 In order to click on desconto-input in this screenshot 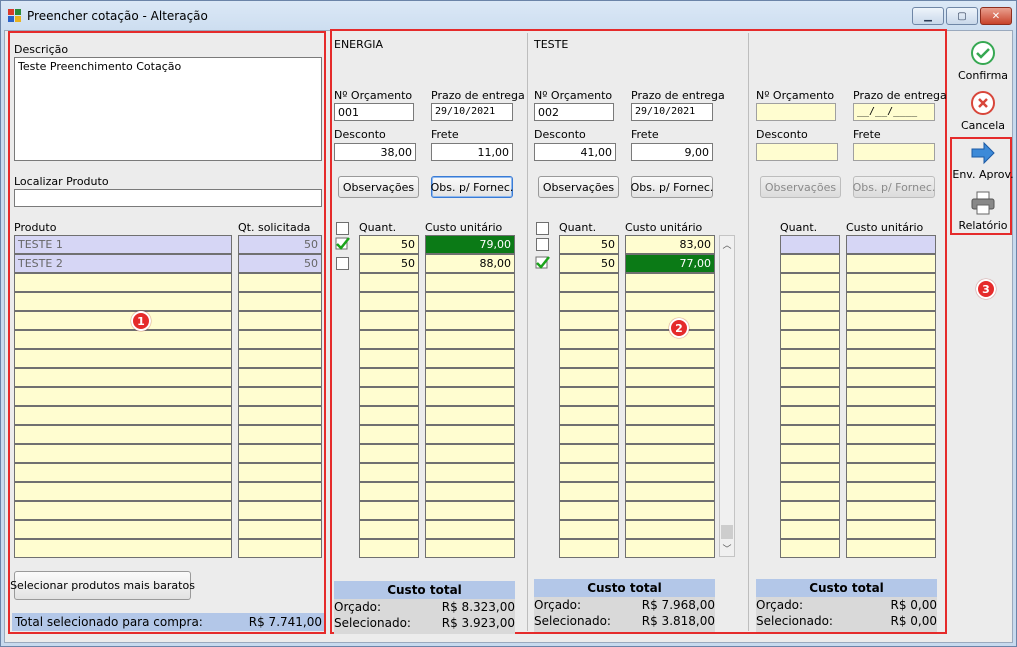, I will do `click(797, 152)`.